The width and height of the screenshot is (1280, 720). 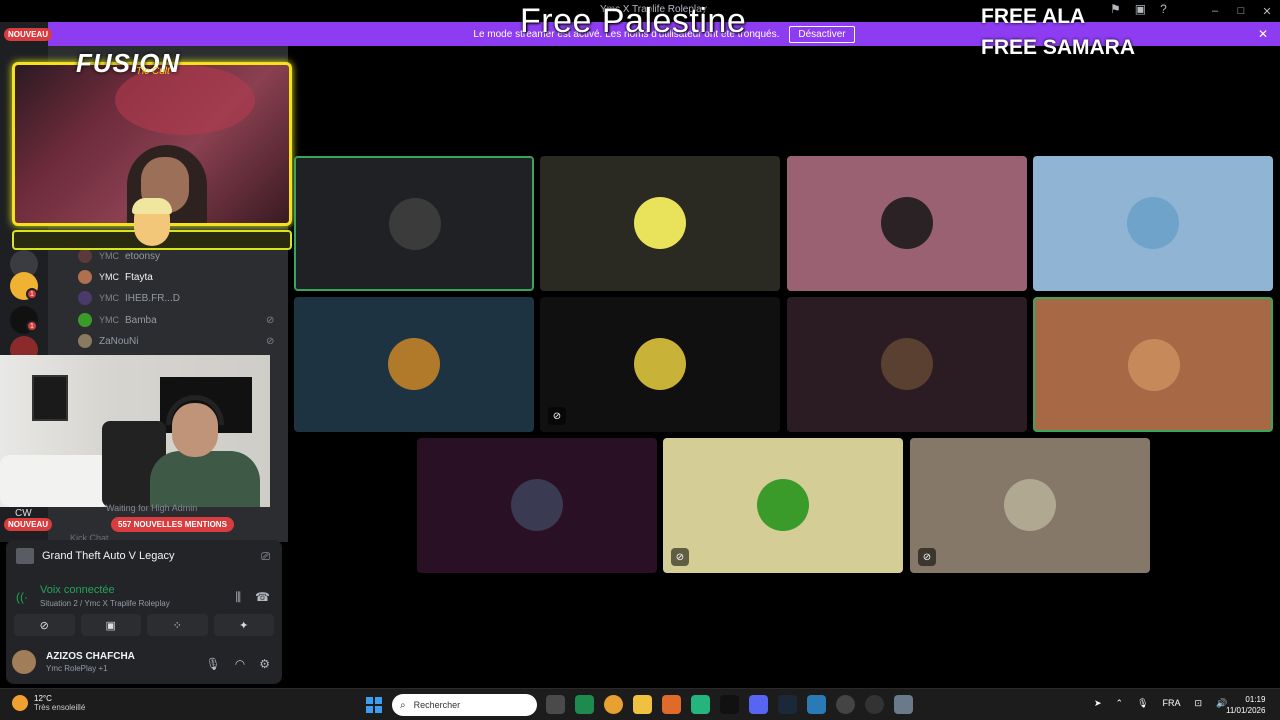 I want to click on activity-row: Grand Theft Auto V Legacy, so click(x=95, y=556).